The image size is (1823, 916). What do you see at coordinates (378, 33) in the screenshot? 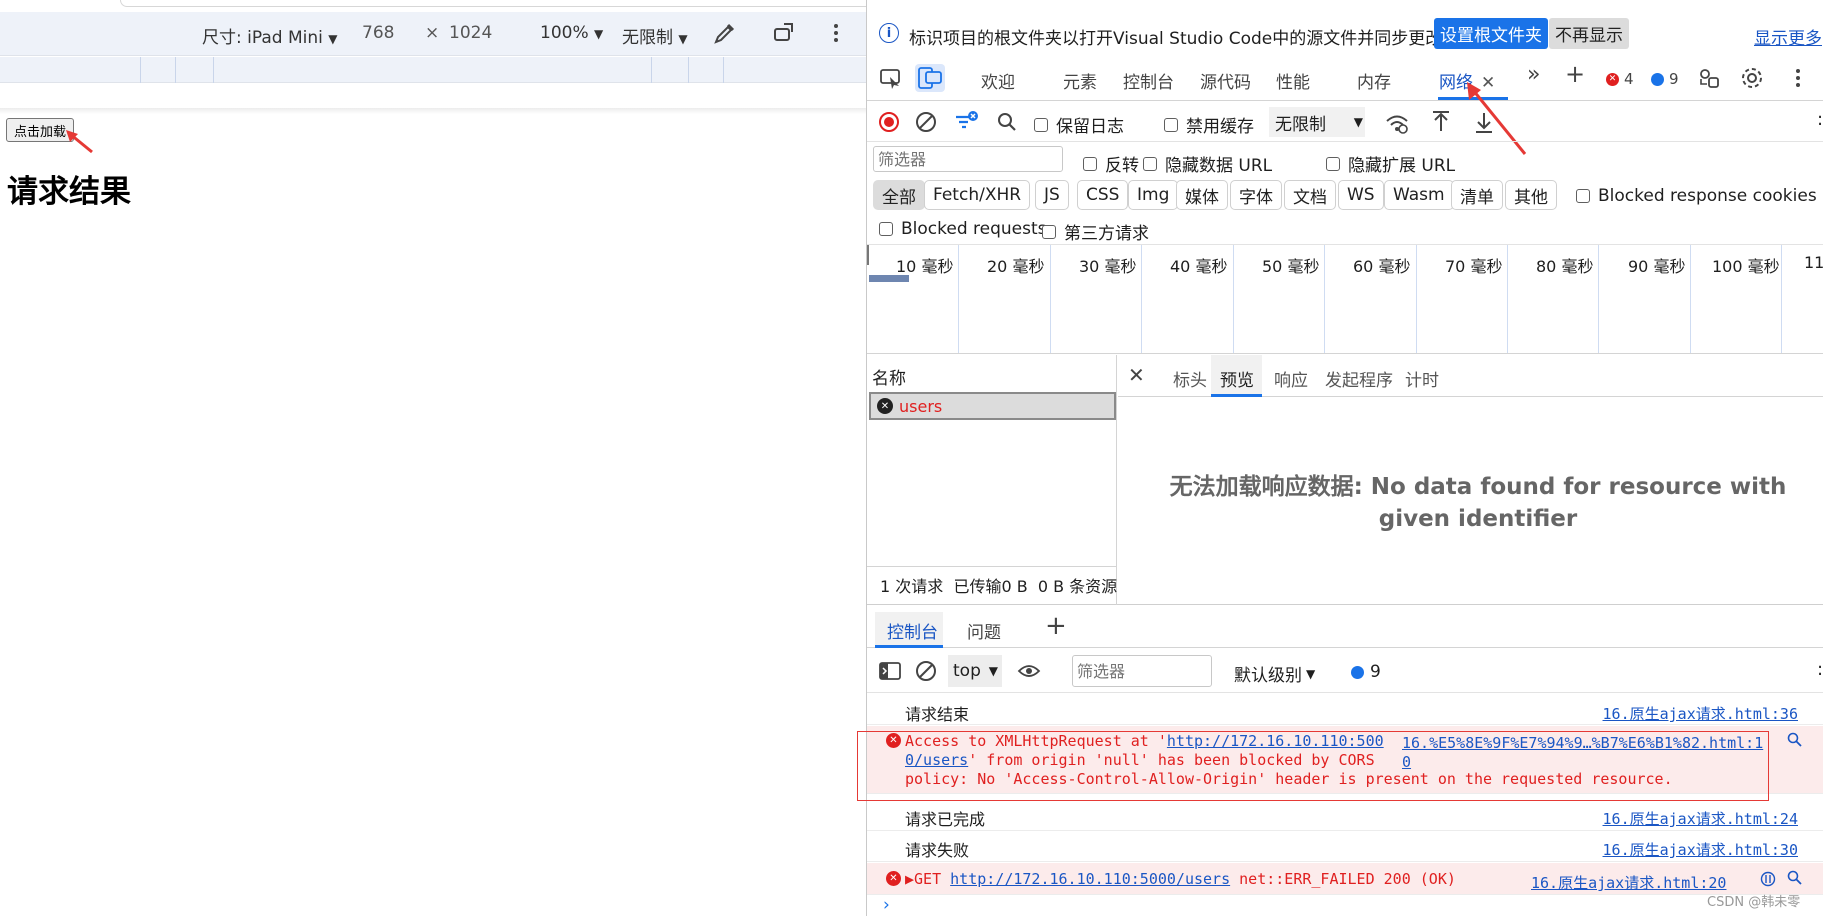
I see `device-width-input: 768` at bounding box center [378, 33].